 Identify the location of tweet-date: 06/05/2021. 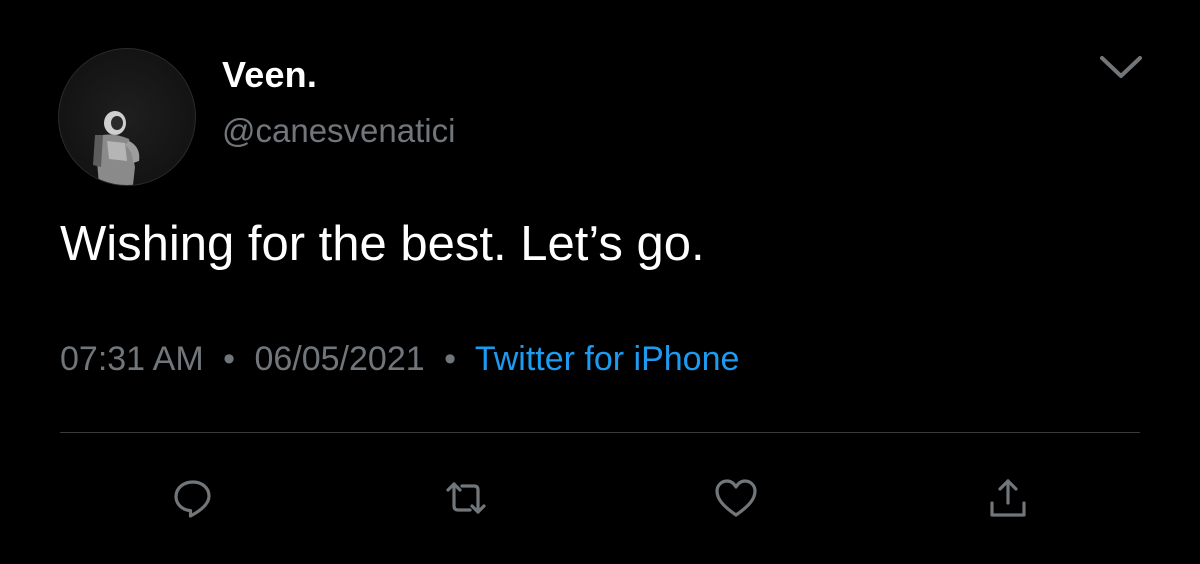
(339, 359).